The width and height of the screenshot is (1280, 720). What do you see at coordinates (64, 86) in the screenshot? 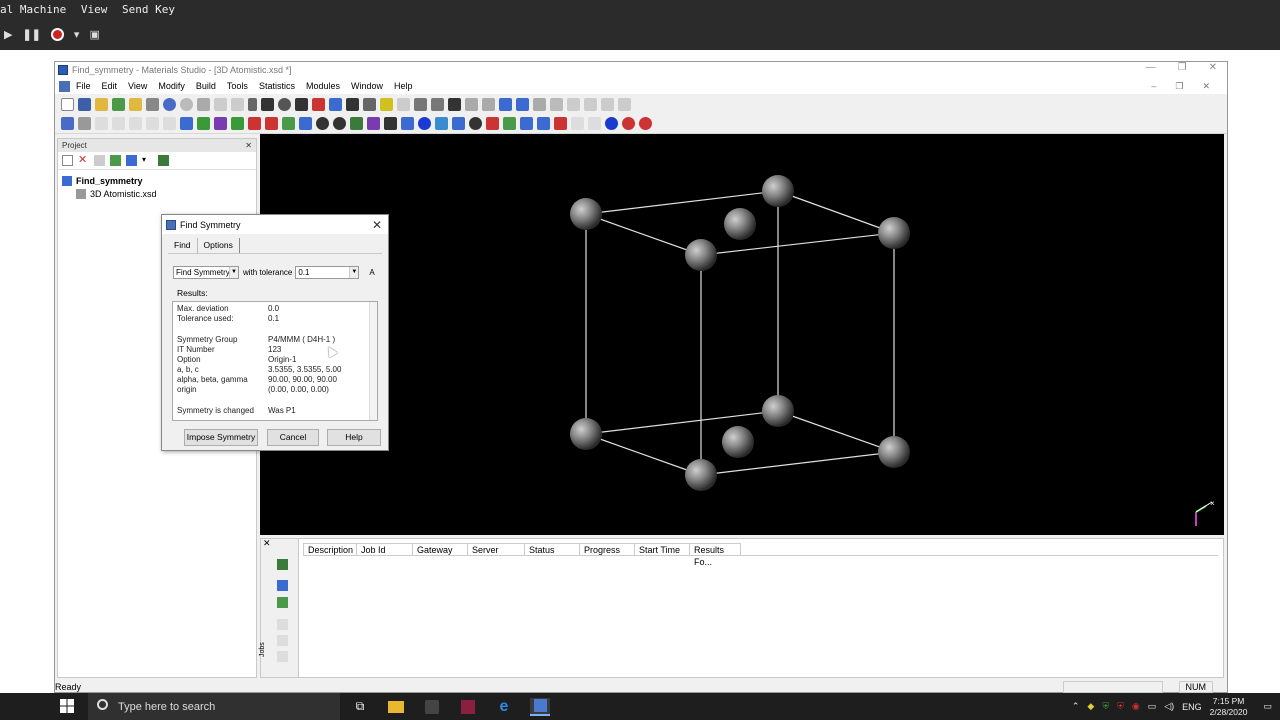
I see `document-icon` at bounding box center [64, 86].